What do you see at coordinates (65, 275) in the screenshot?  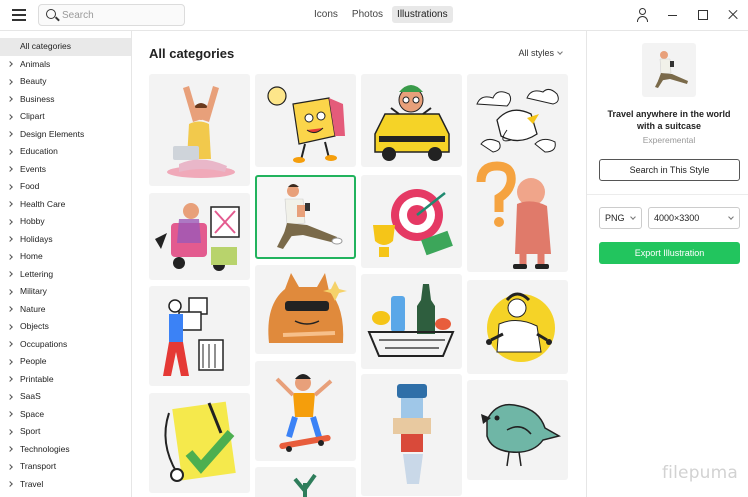 I see `sidebar-item-lettering: Lettering` at bounding box center [65, 275].